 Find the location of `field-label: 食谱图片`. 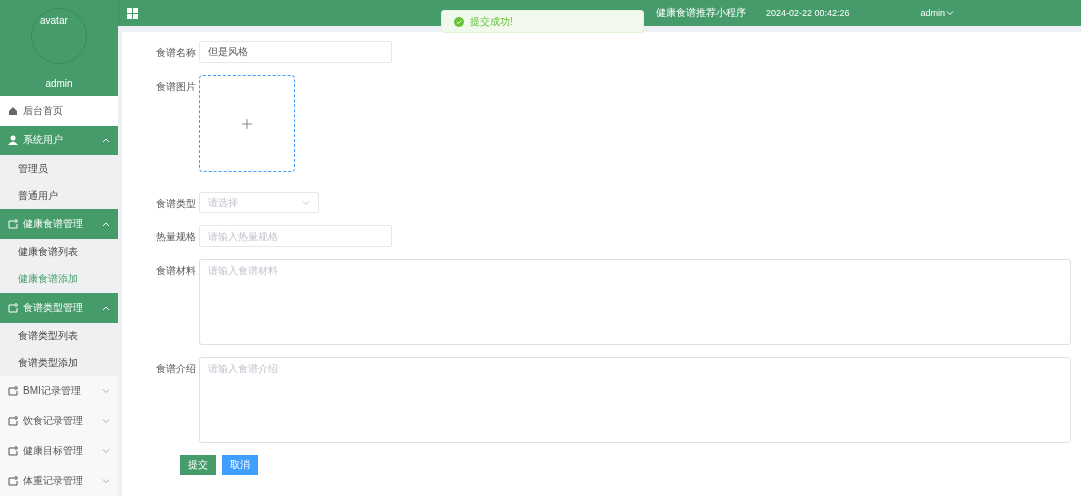

field-label: 食谱图片 is located at coordinates (176, 87).